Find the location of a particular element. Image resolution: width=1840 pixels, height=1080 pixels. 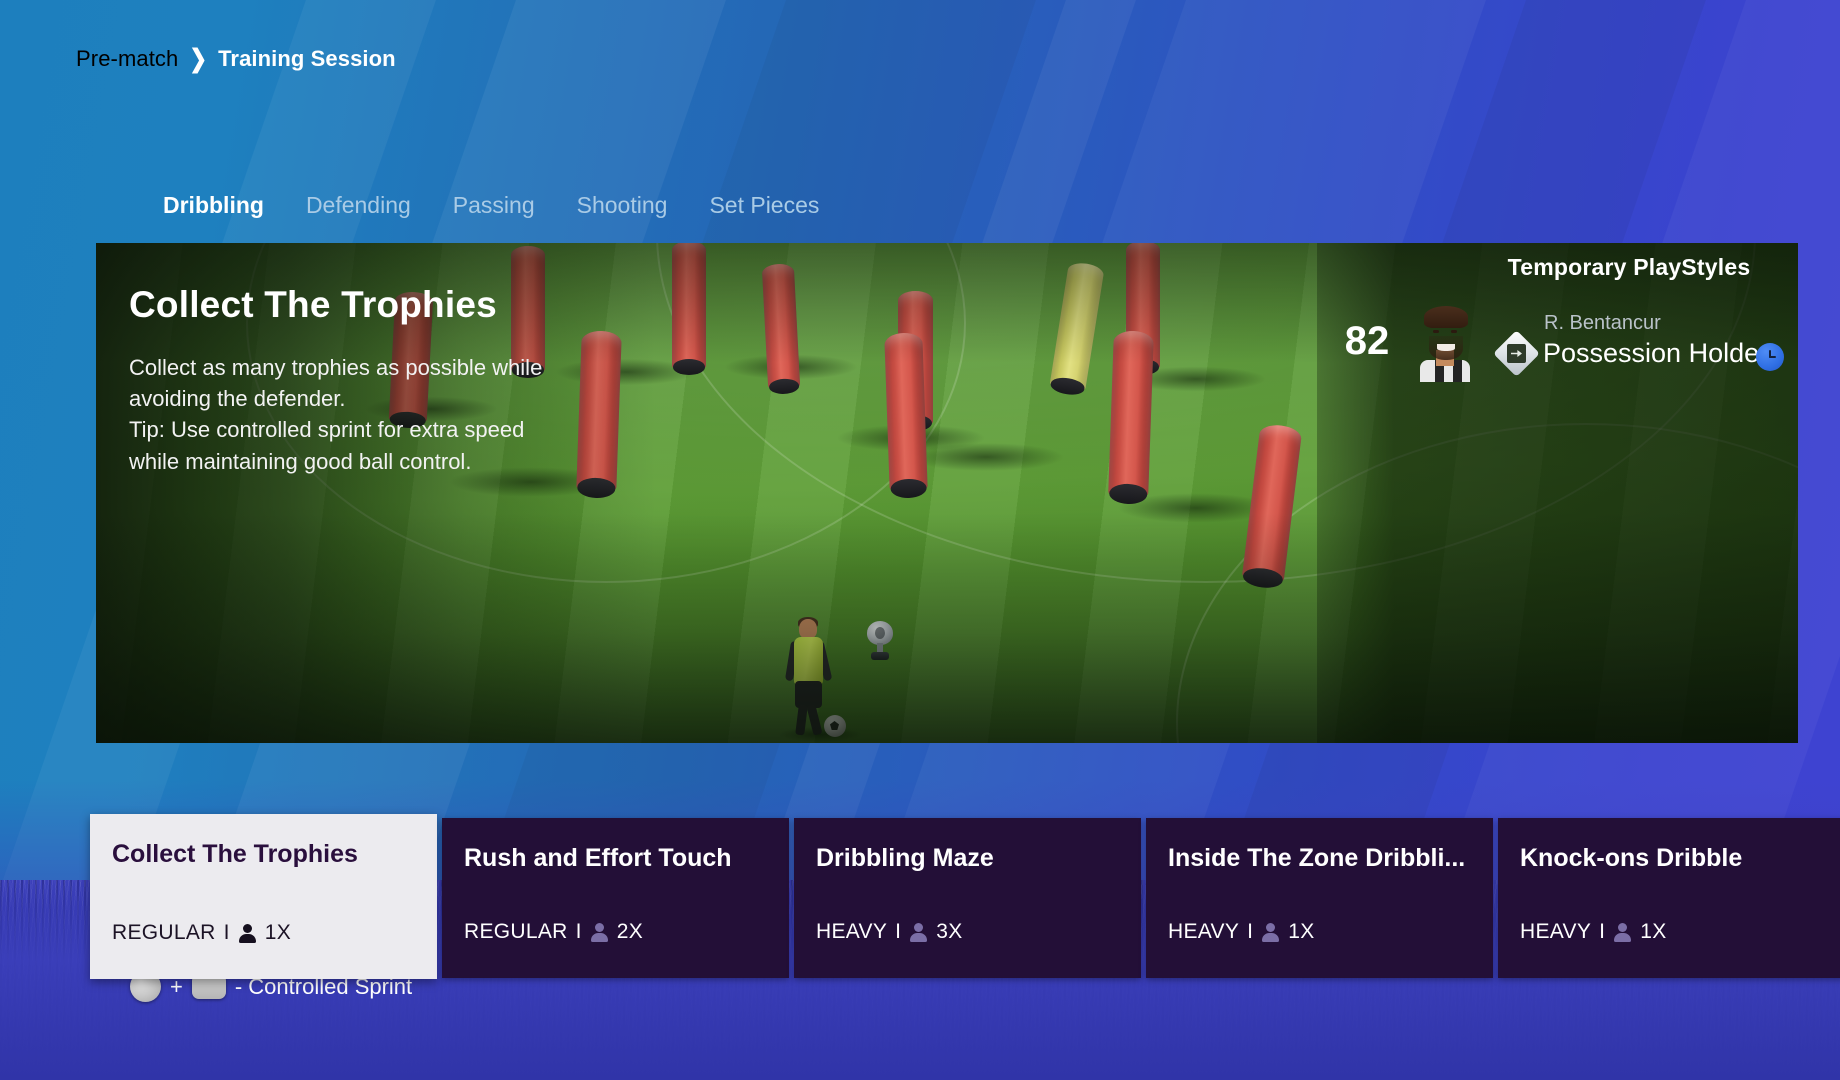

drill-card-title: Knock-ons Dribble is located at coordinates (1631, 858).